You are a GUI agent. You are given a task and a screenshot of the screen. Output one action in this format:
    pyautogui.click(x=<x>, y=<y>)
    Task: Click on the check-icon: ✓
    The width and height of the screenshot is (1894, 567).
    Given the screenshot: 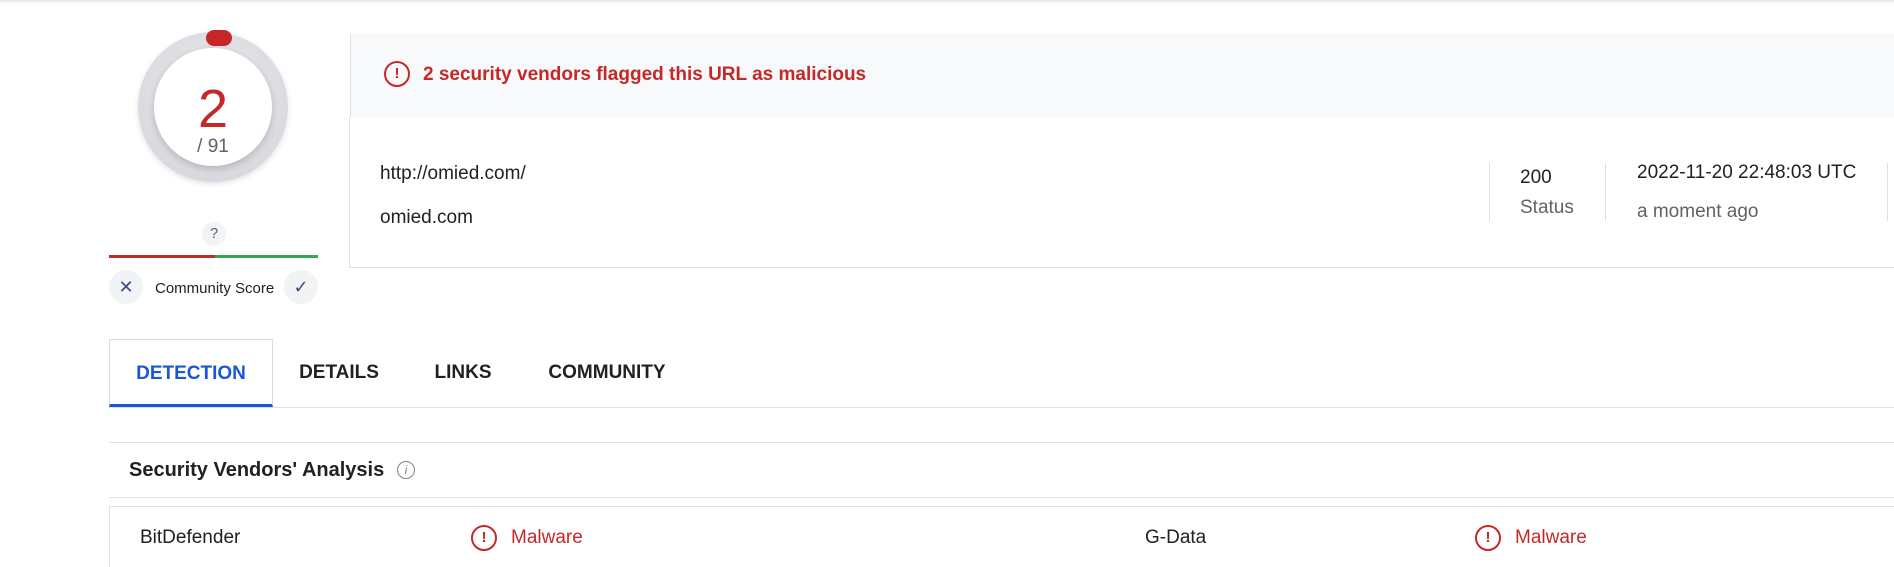 What is the action you would take?
    pyautogui.click(x=301, y=287)
    